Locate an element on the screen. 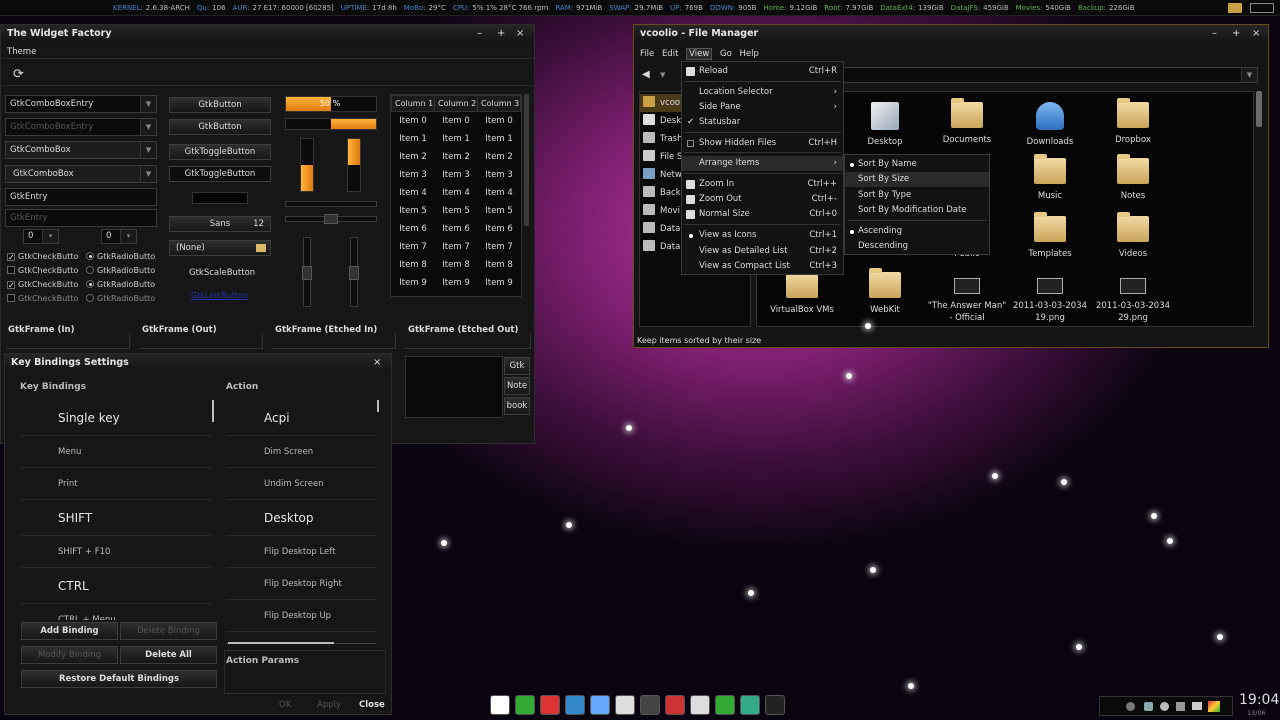  xchat-icon is located at coordinates (550, 705).